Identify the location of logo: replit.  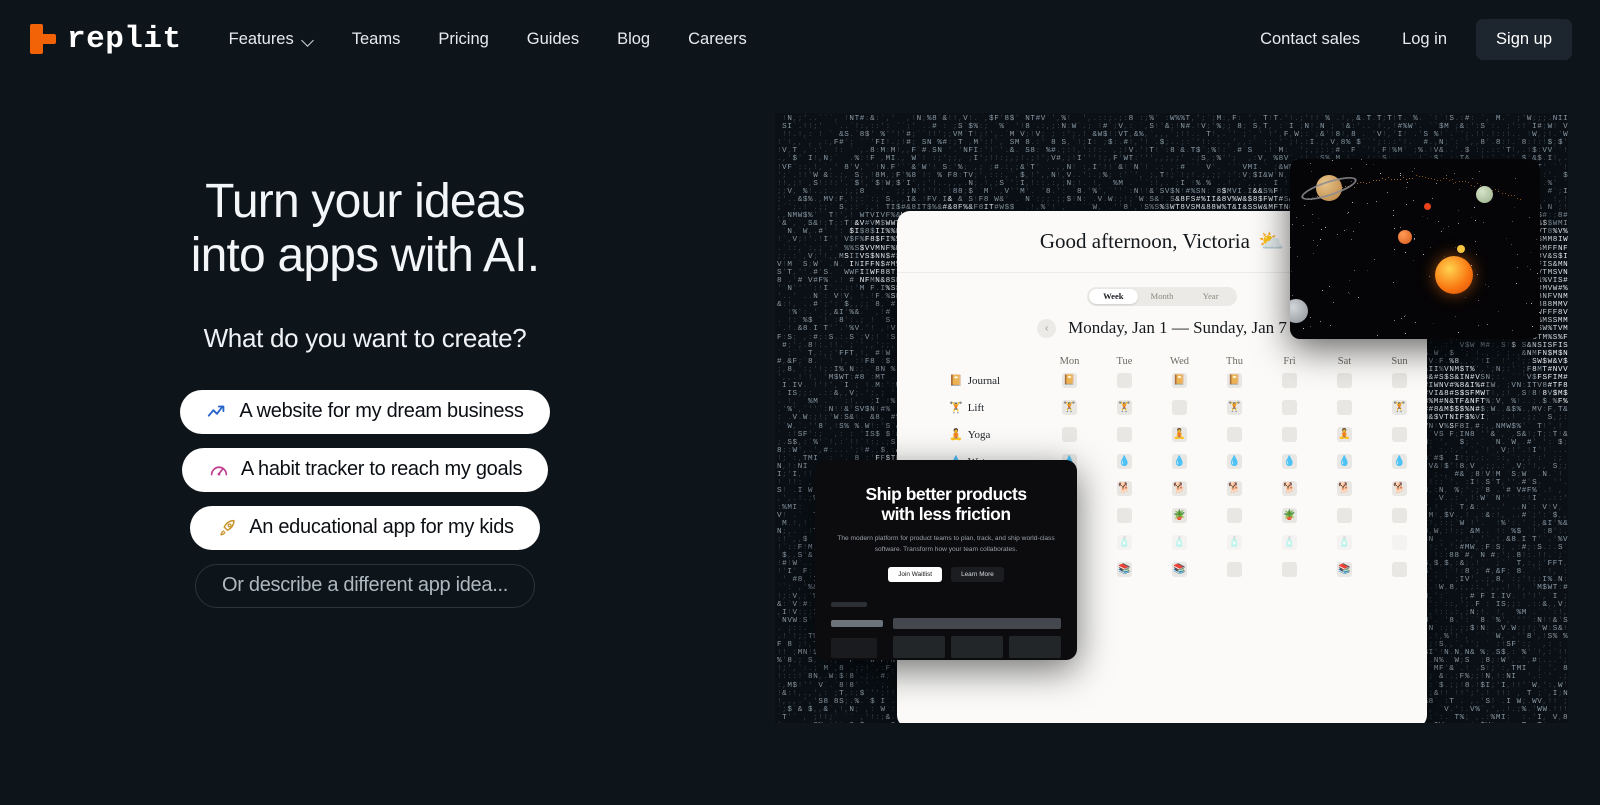
(106, 39).